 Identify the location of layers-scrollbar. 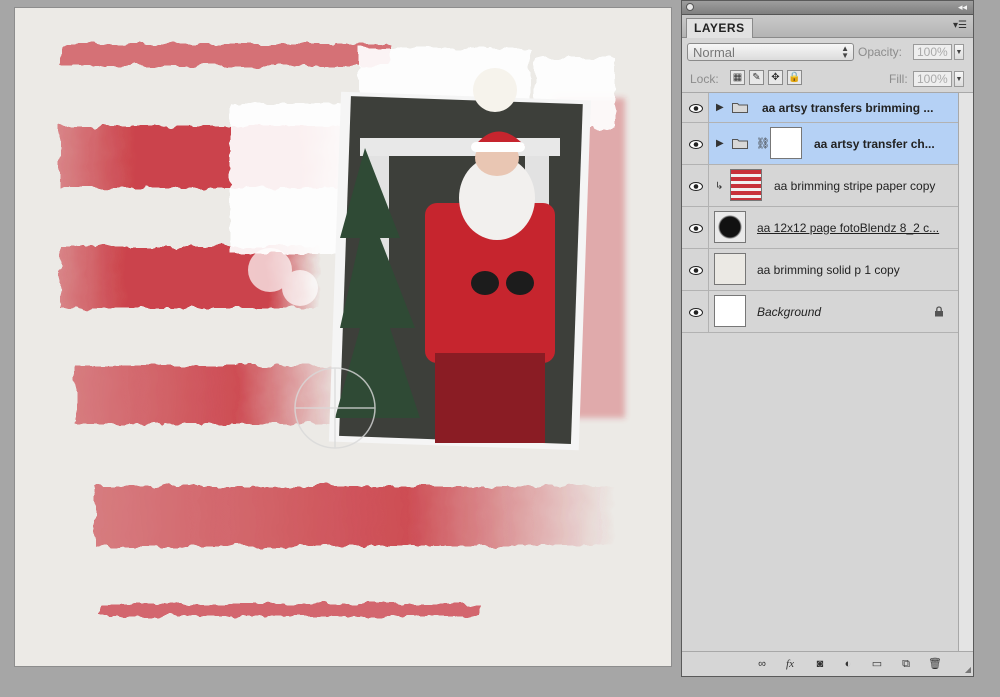
(965, 373).